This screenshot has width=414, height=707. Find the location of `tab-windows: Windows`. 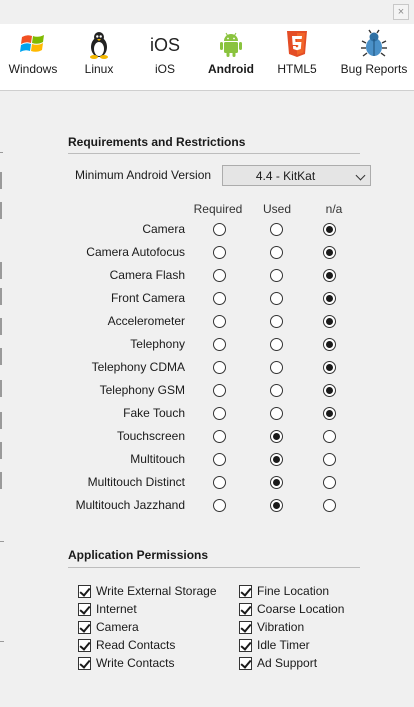

tab-windows: Windows is located at coordinates (33, 57).